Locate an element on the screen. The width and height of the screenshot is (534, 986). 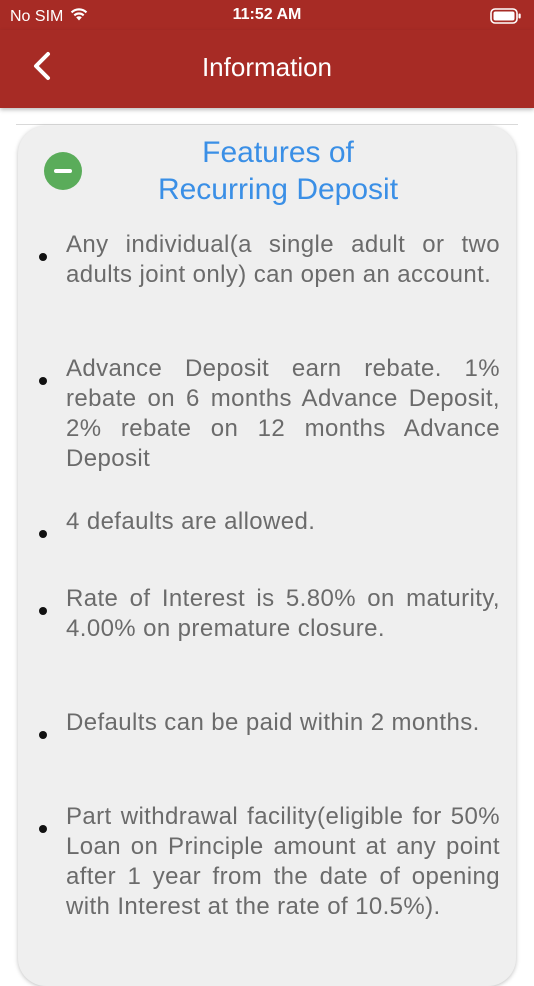
nav-bar: Information is located at coordinates (267, 69).